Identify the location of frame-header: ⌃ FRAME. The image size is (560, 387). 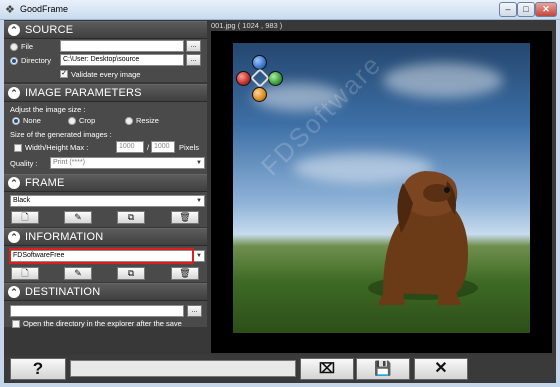
(105, 183).